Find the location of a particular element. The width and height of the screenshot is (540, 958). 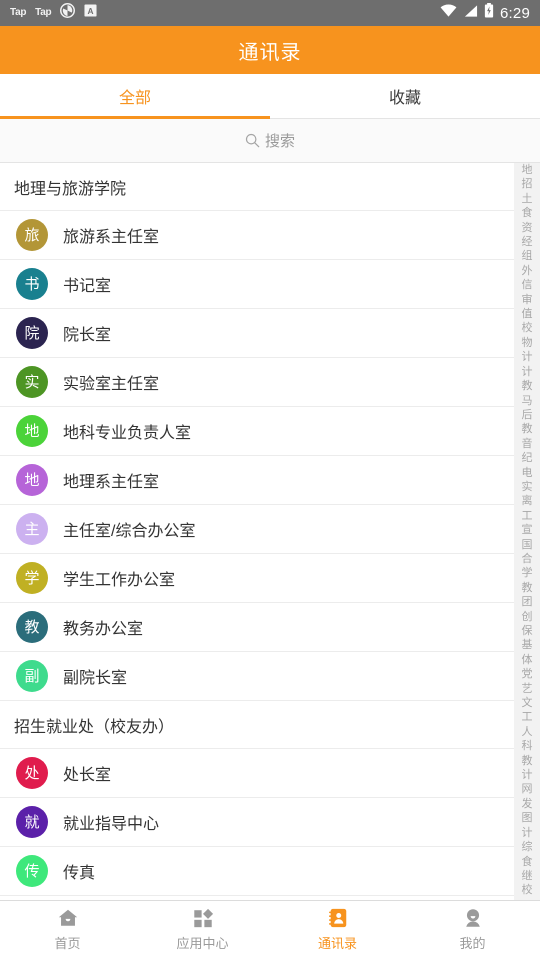

contact-row-label: 地理系主任室 is located at coordinates (111, 482).